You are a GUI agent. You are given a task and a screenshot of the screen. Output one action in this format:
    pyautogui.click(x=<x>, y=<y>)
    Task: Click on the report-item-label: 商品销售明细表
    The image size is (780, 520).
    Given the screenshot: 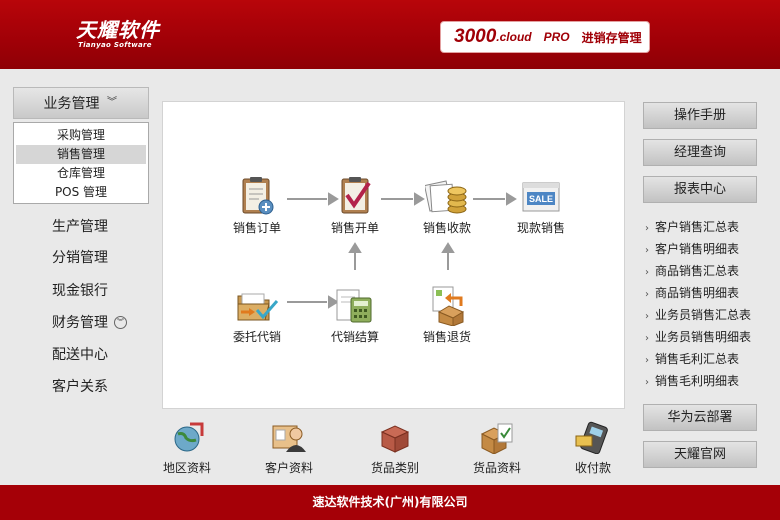 What is the action you would take?
    pyautogui.click(x=697, y=293)
    